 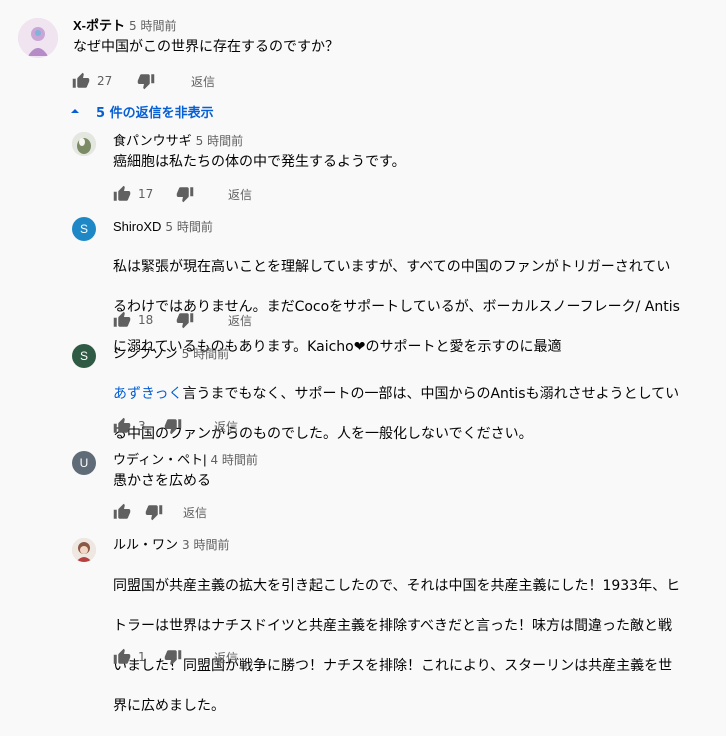 I want to click on comment-actions: 18 返信, so click(x=182, y=320).